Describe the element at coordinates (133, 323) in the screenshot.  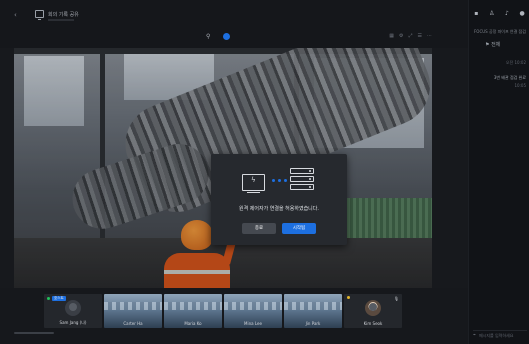
I see `participant-name: Carter Ha` at that location.